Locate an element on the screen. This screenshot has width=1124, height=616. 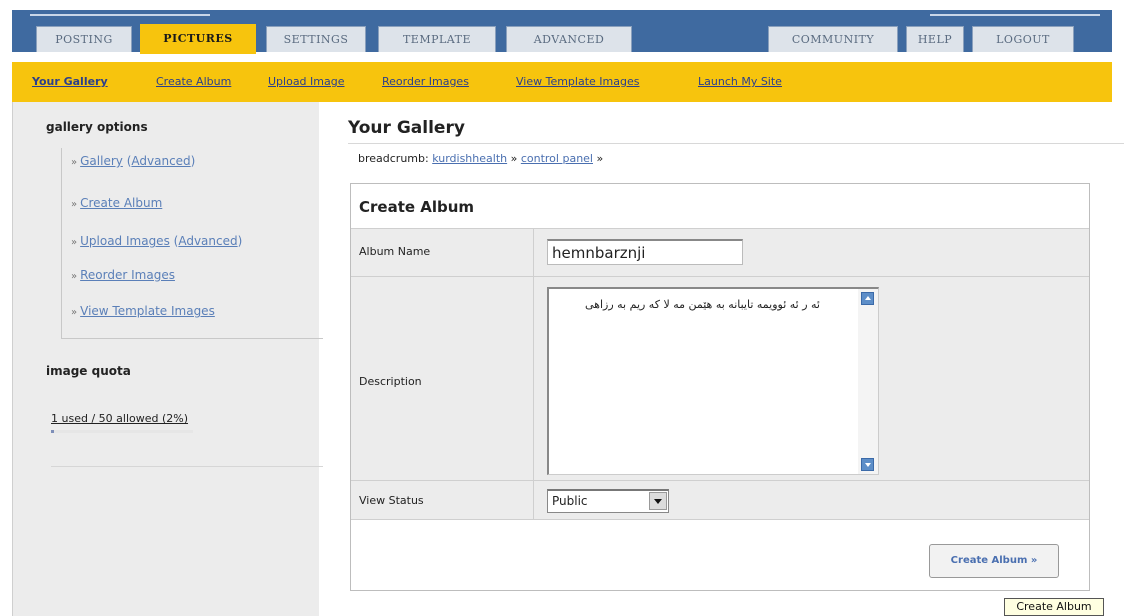
tab-community: COMMUNITY is located at coordinates (833, 39).